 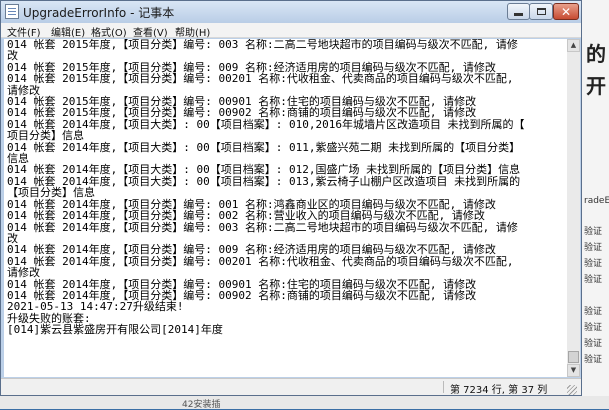 I want to click on resize-grip, so click(x=572, y=390).